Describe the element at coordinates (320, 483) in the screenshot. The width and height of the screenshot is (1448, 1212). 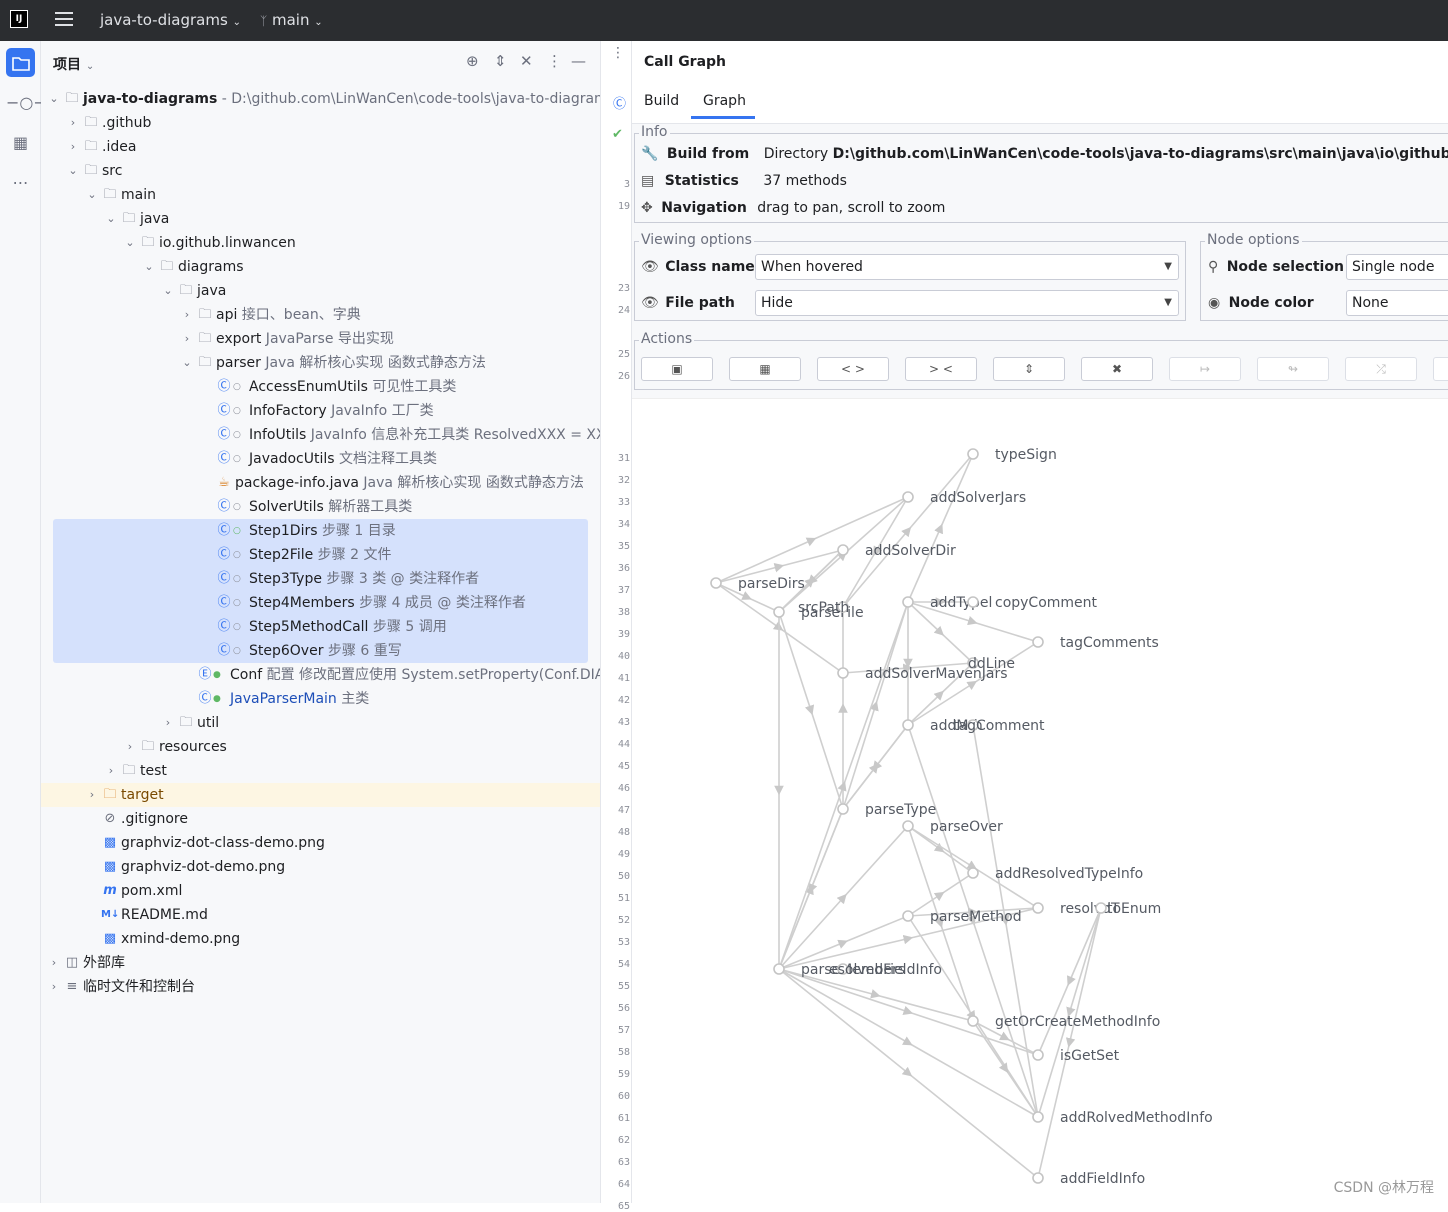
I see `tree-row: ☕ package-info.java Java 解析核心实现 函数式静态方法` at that location.